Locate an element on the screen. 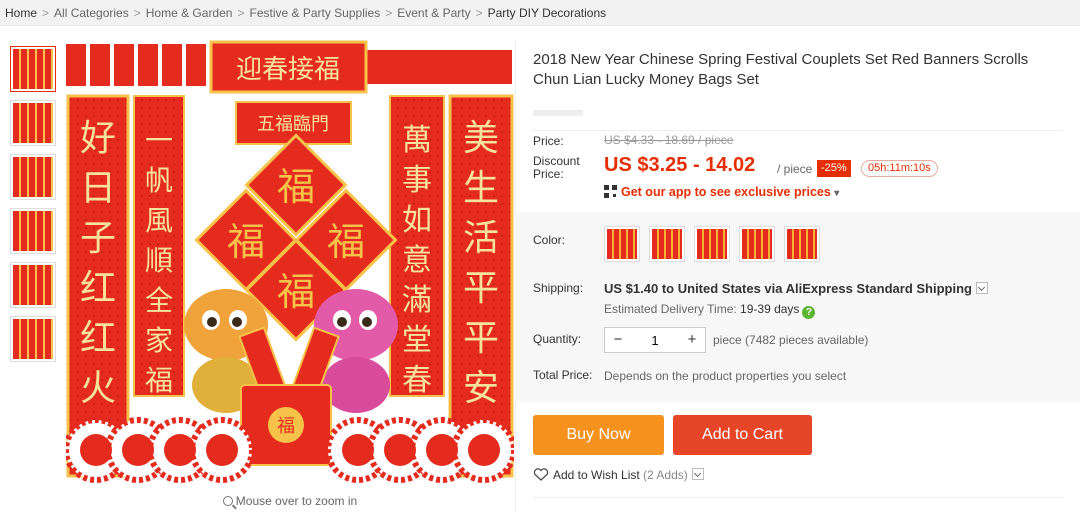 Image resolution: width=1080 pixels, height=512 pixels. countdown-timer: 05h:11m:10s is located at coordinates (899, 168).